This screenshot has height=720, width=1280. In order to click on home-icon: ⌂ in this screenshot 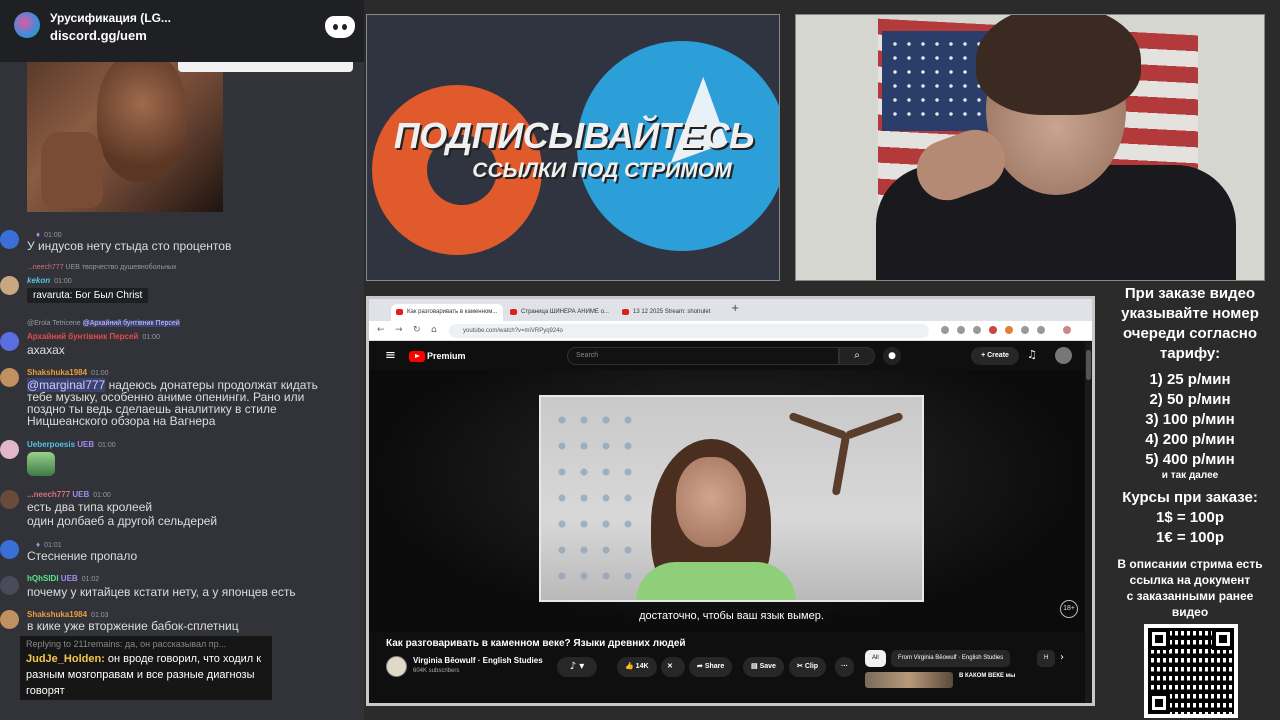, I will do `click(434, 330)`.